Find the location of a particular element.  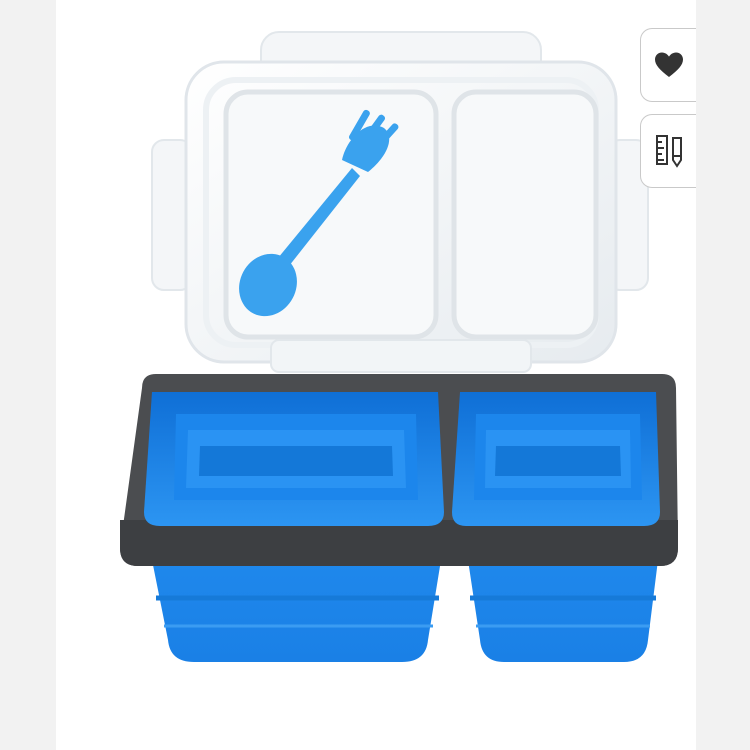

size-guide-icon is located at coordinates (669, 151).